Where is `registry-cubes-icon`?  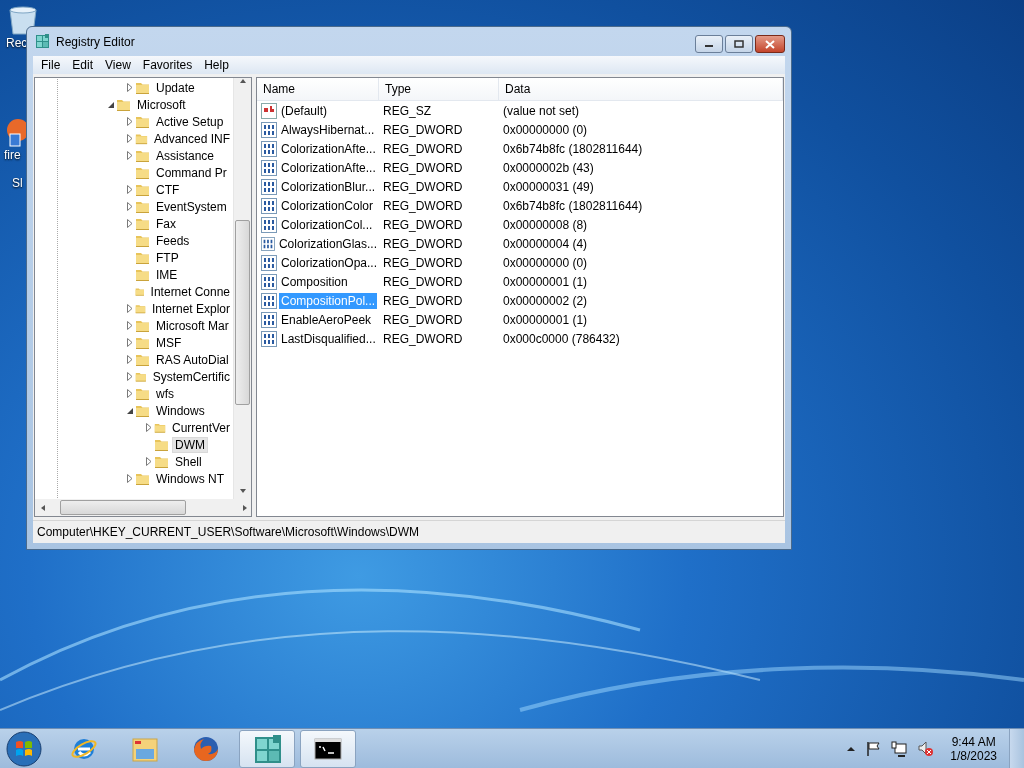
registry-cubes-icon is located at coordinates (267, 748).